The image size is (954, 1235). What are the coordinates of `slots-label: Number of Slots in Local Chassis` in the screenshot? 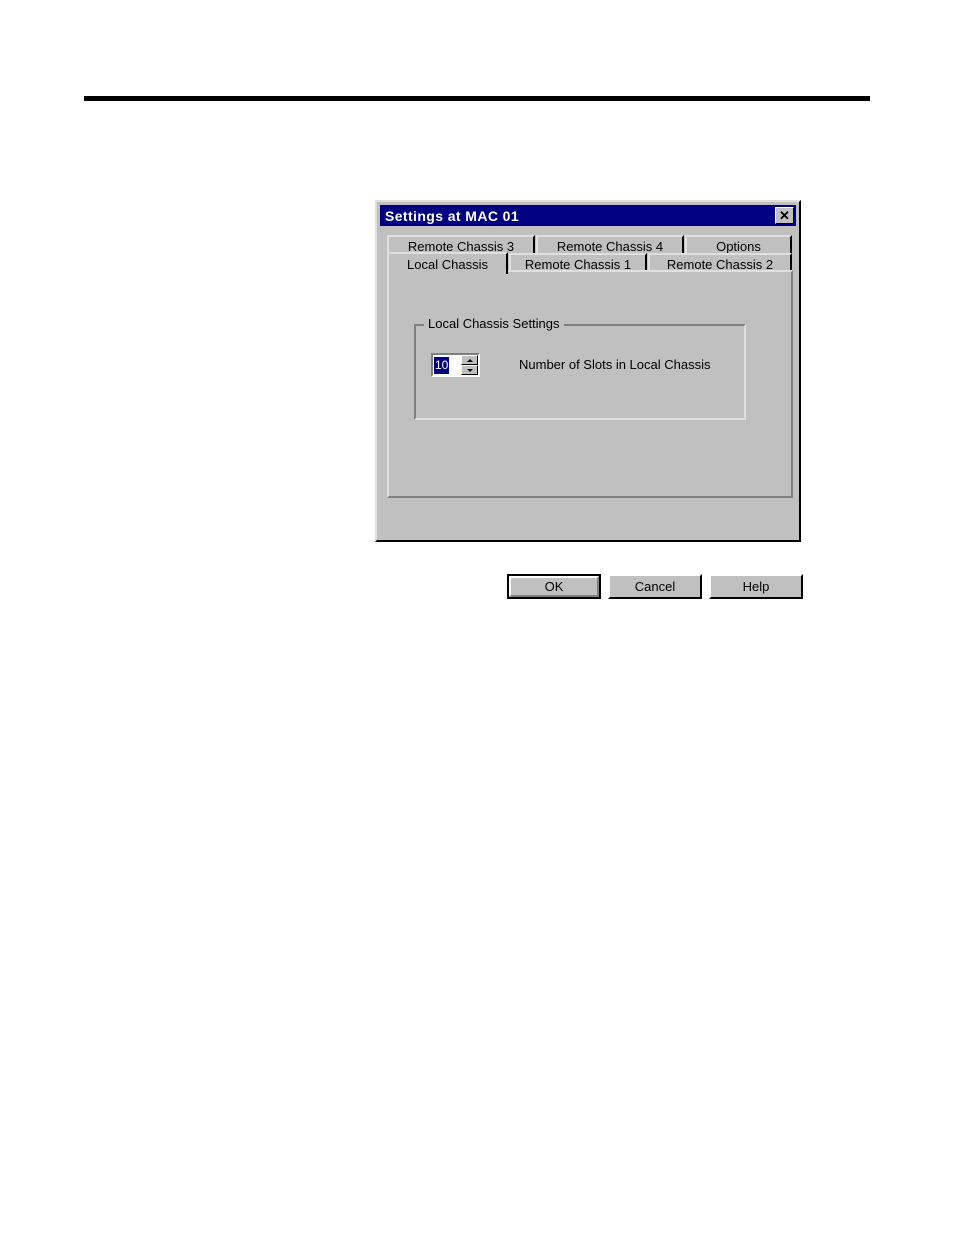 It's located at (615, 364).